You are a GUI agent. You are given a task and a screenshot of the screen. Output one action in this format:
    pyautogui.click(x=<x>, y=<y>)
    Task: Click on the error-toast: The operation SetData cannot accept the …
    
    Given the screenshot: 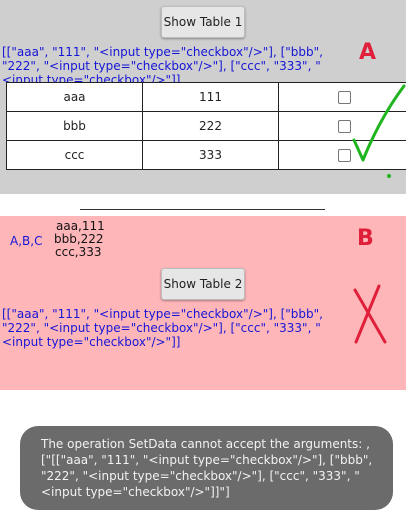 What is the action you would take?
    pyautogui.click(x=206, y=468)
    